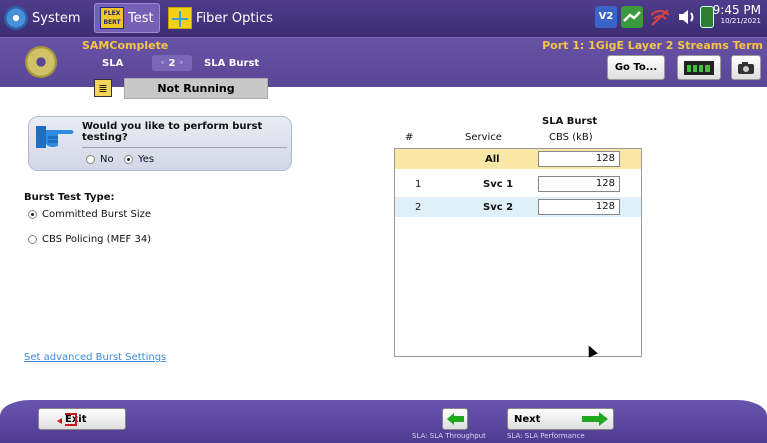 This screenshot has width=767, height=443. I want to click on exit-button: Exit, so click(82, 419).